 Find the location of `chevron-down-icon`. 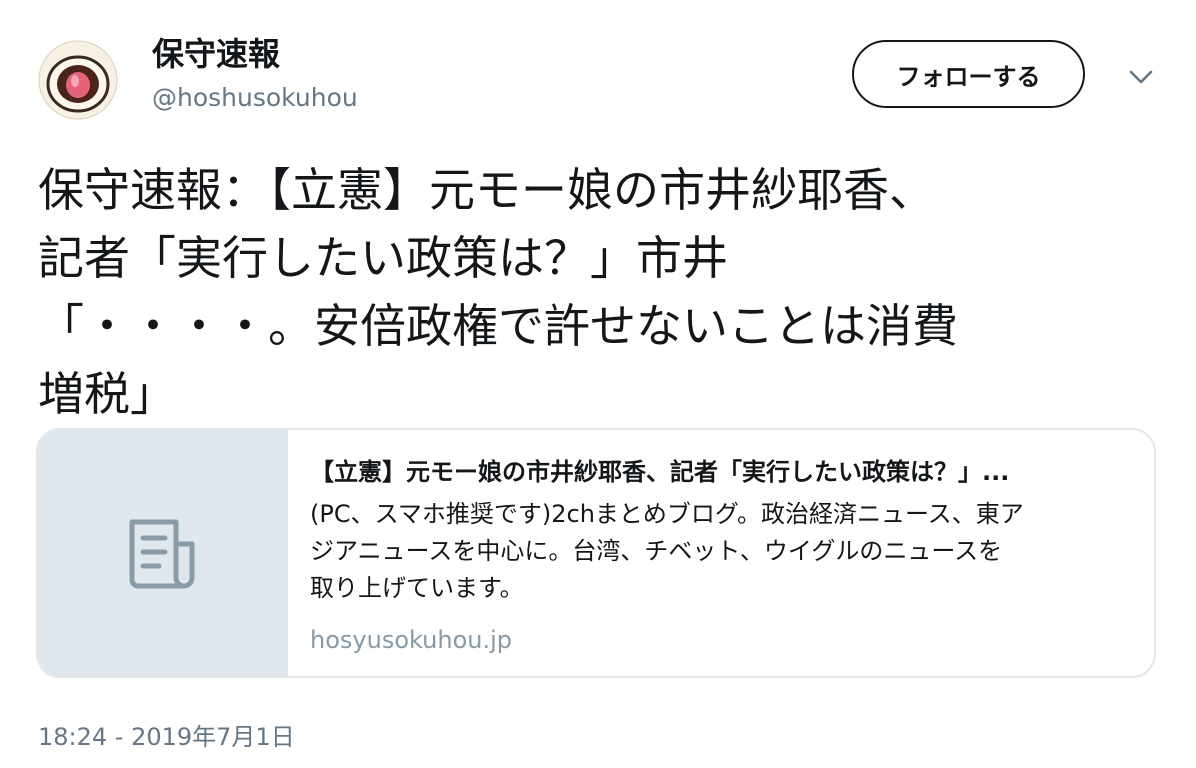

chevron-down-icon is located at coordinates (1141, 77).